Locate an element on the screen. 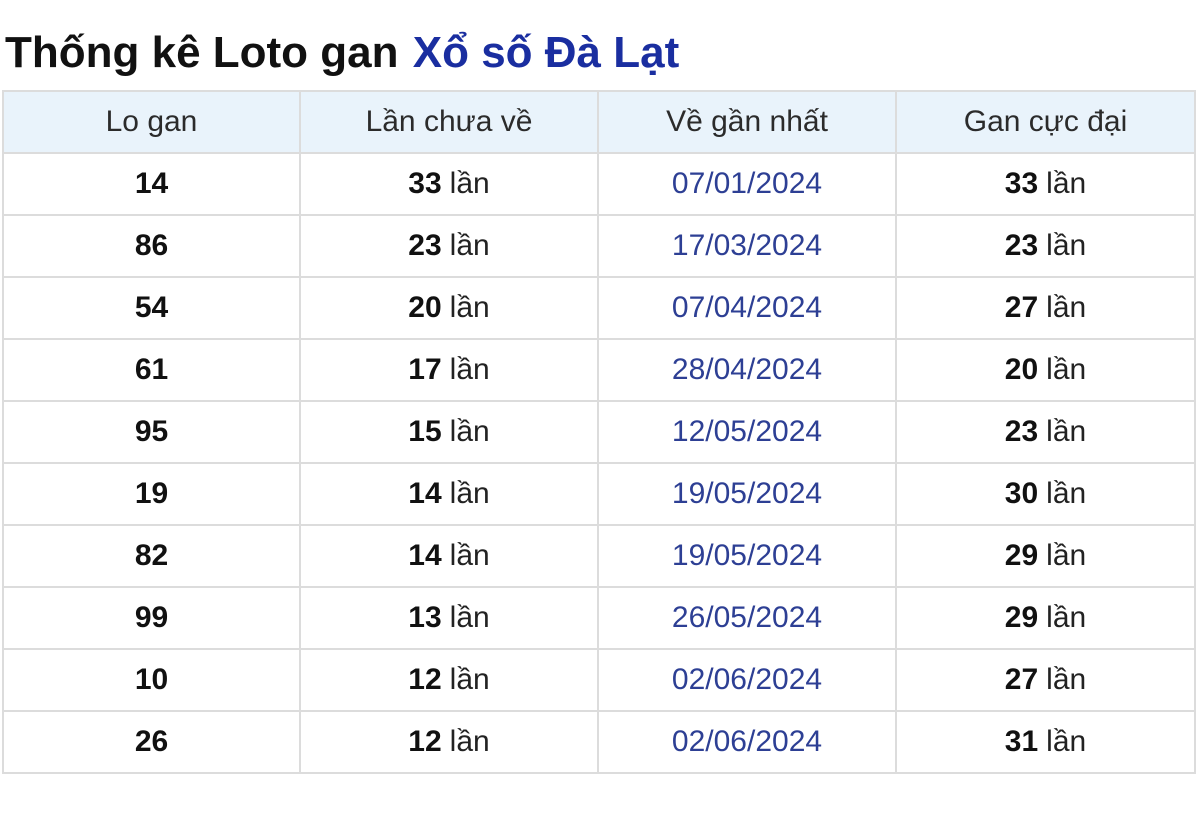 The height and width of the screenshot is (819, 1200). cell-gan-cuc-dai: 33 lần is located at coordinates (1045, 184).